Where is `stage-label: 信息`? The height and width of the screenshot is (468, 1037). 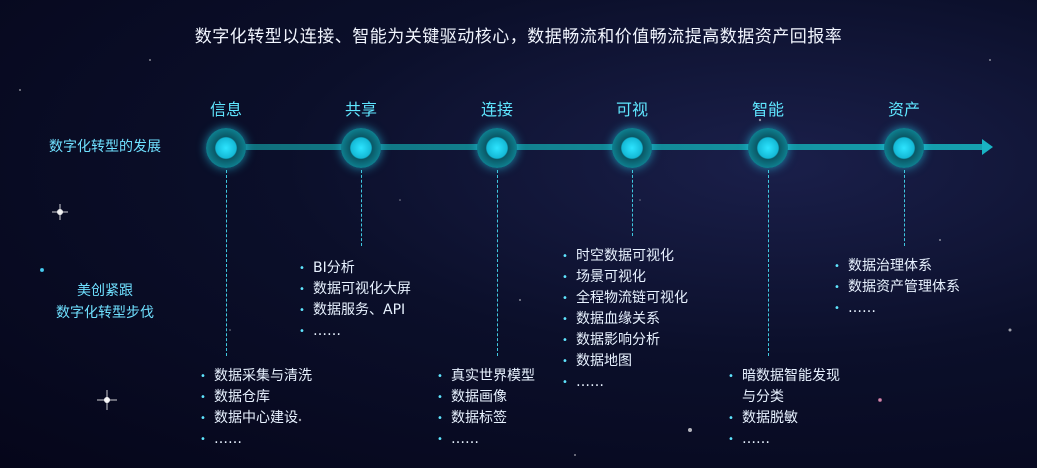 stage-label: 信息 is located at coordinates (225, 109).